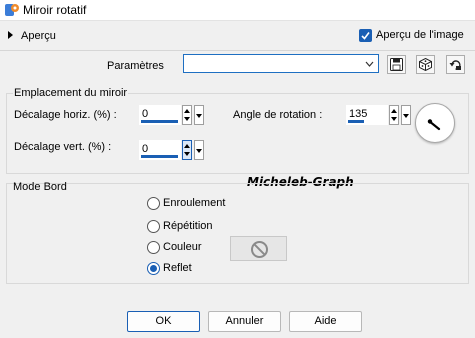  I want to click on preview-toggle: Aperçu, so click(43, 37).